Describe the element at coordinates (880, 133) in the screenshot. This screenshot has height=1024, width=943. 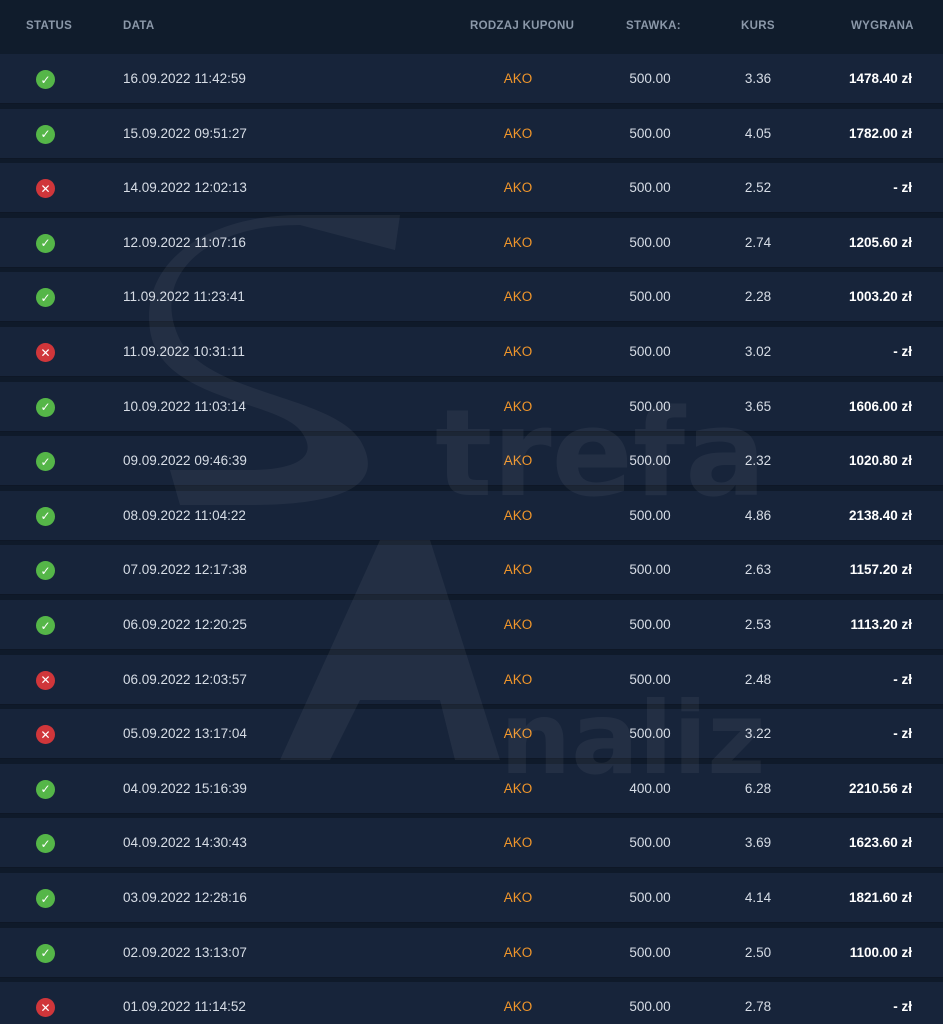
I see `row-win: 1782.00 zł` at that location.